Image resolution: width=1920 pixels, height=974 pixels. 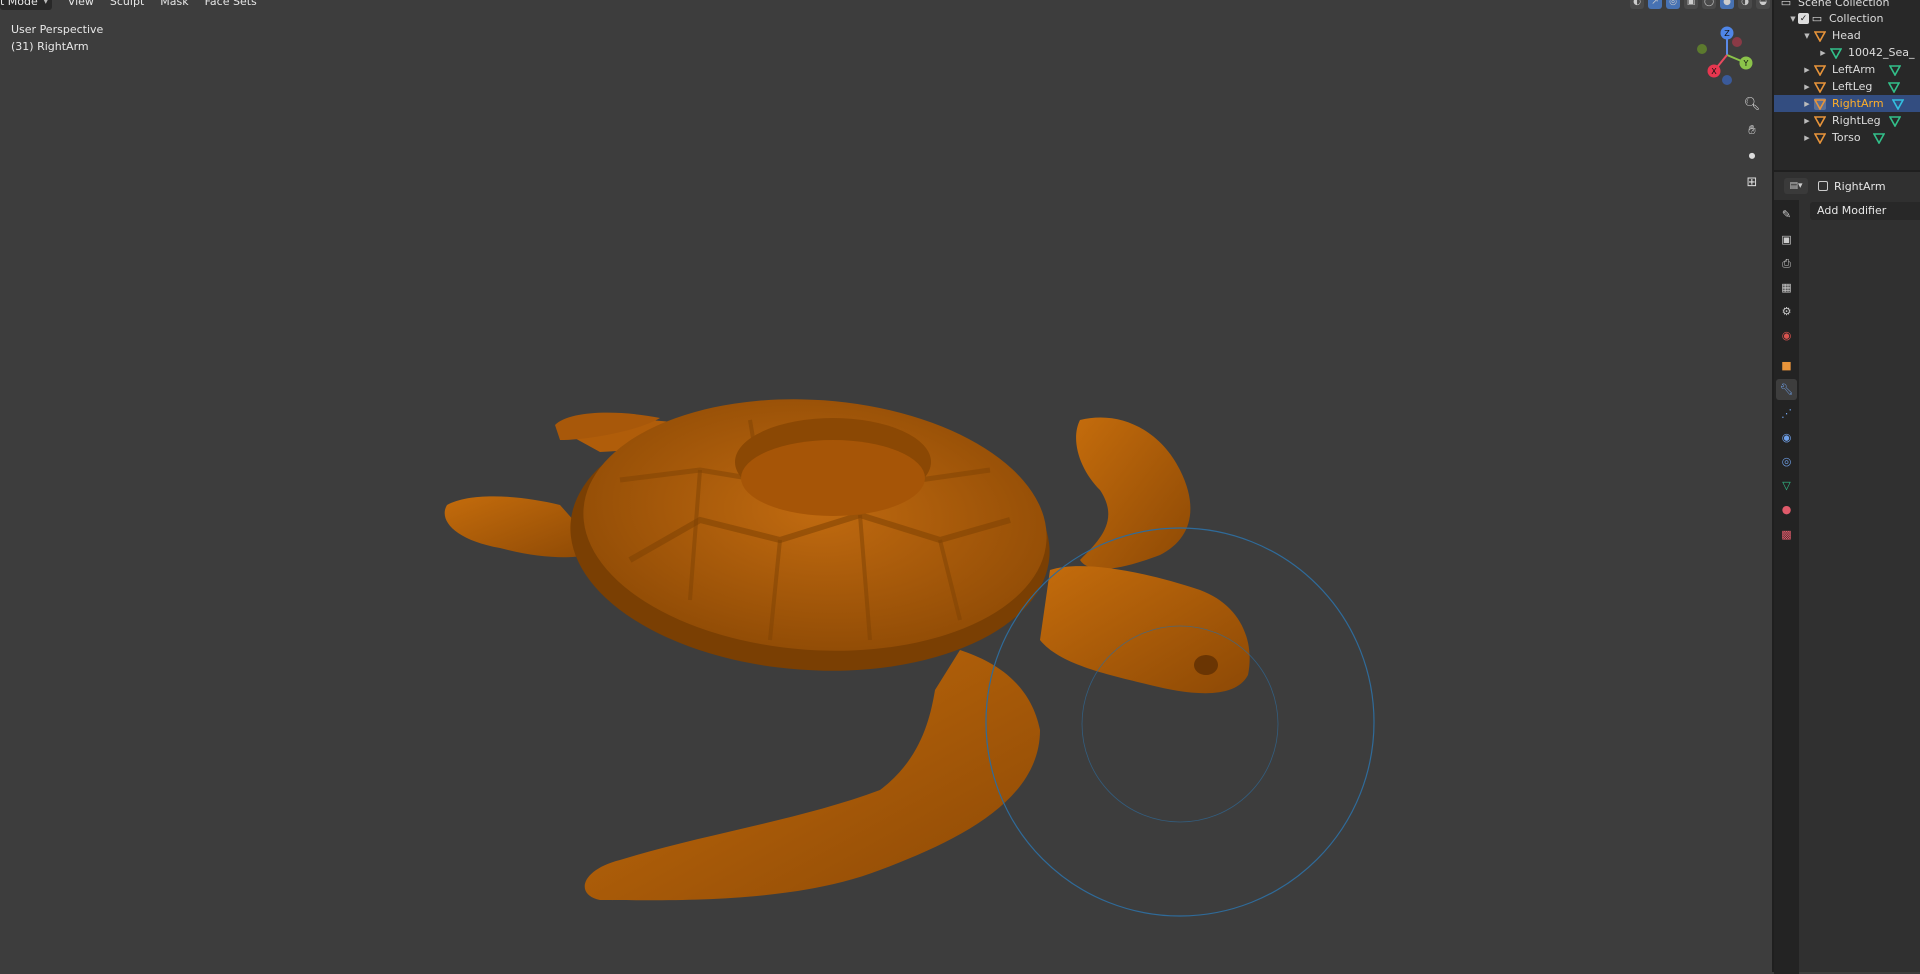 What do you see at coordinates (1746, 63) in the screenshot?
I see `gizmo-y-label: Y` at bounding box center [1746, 63].